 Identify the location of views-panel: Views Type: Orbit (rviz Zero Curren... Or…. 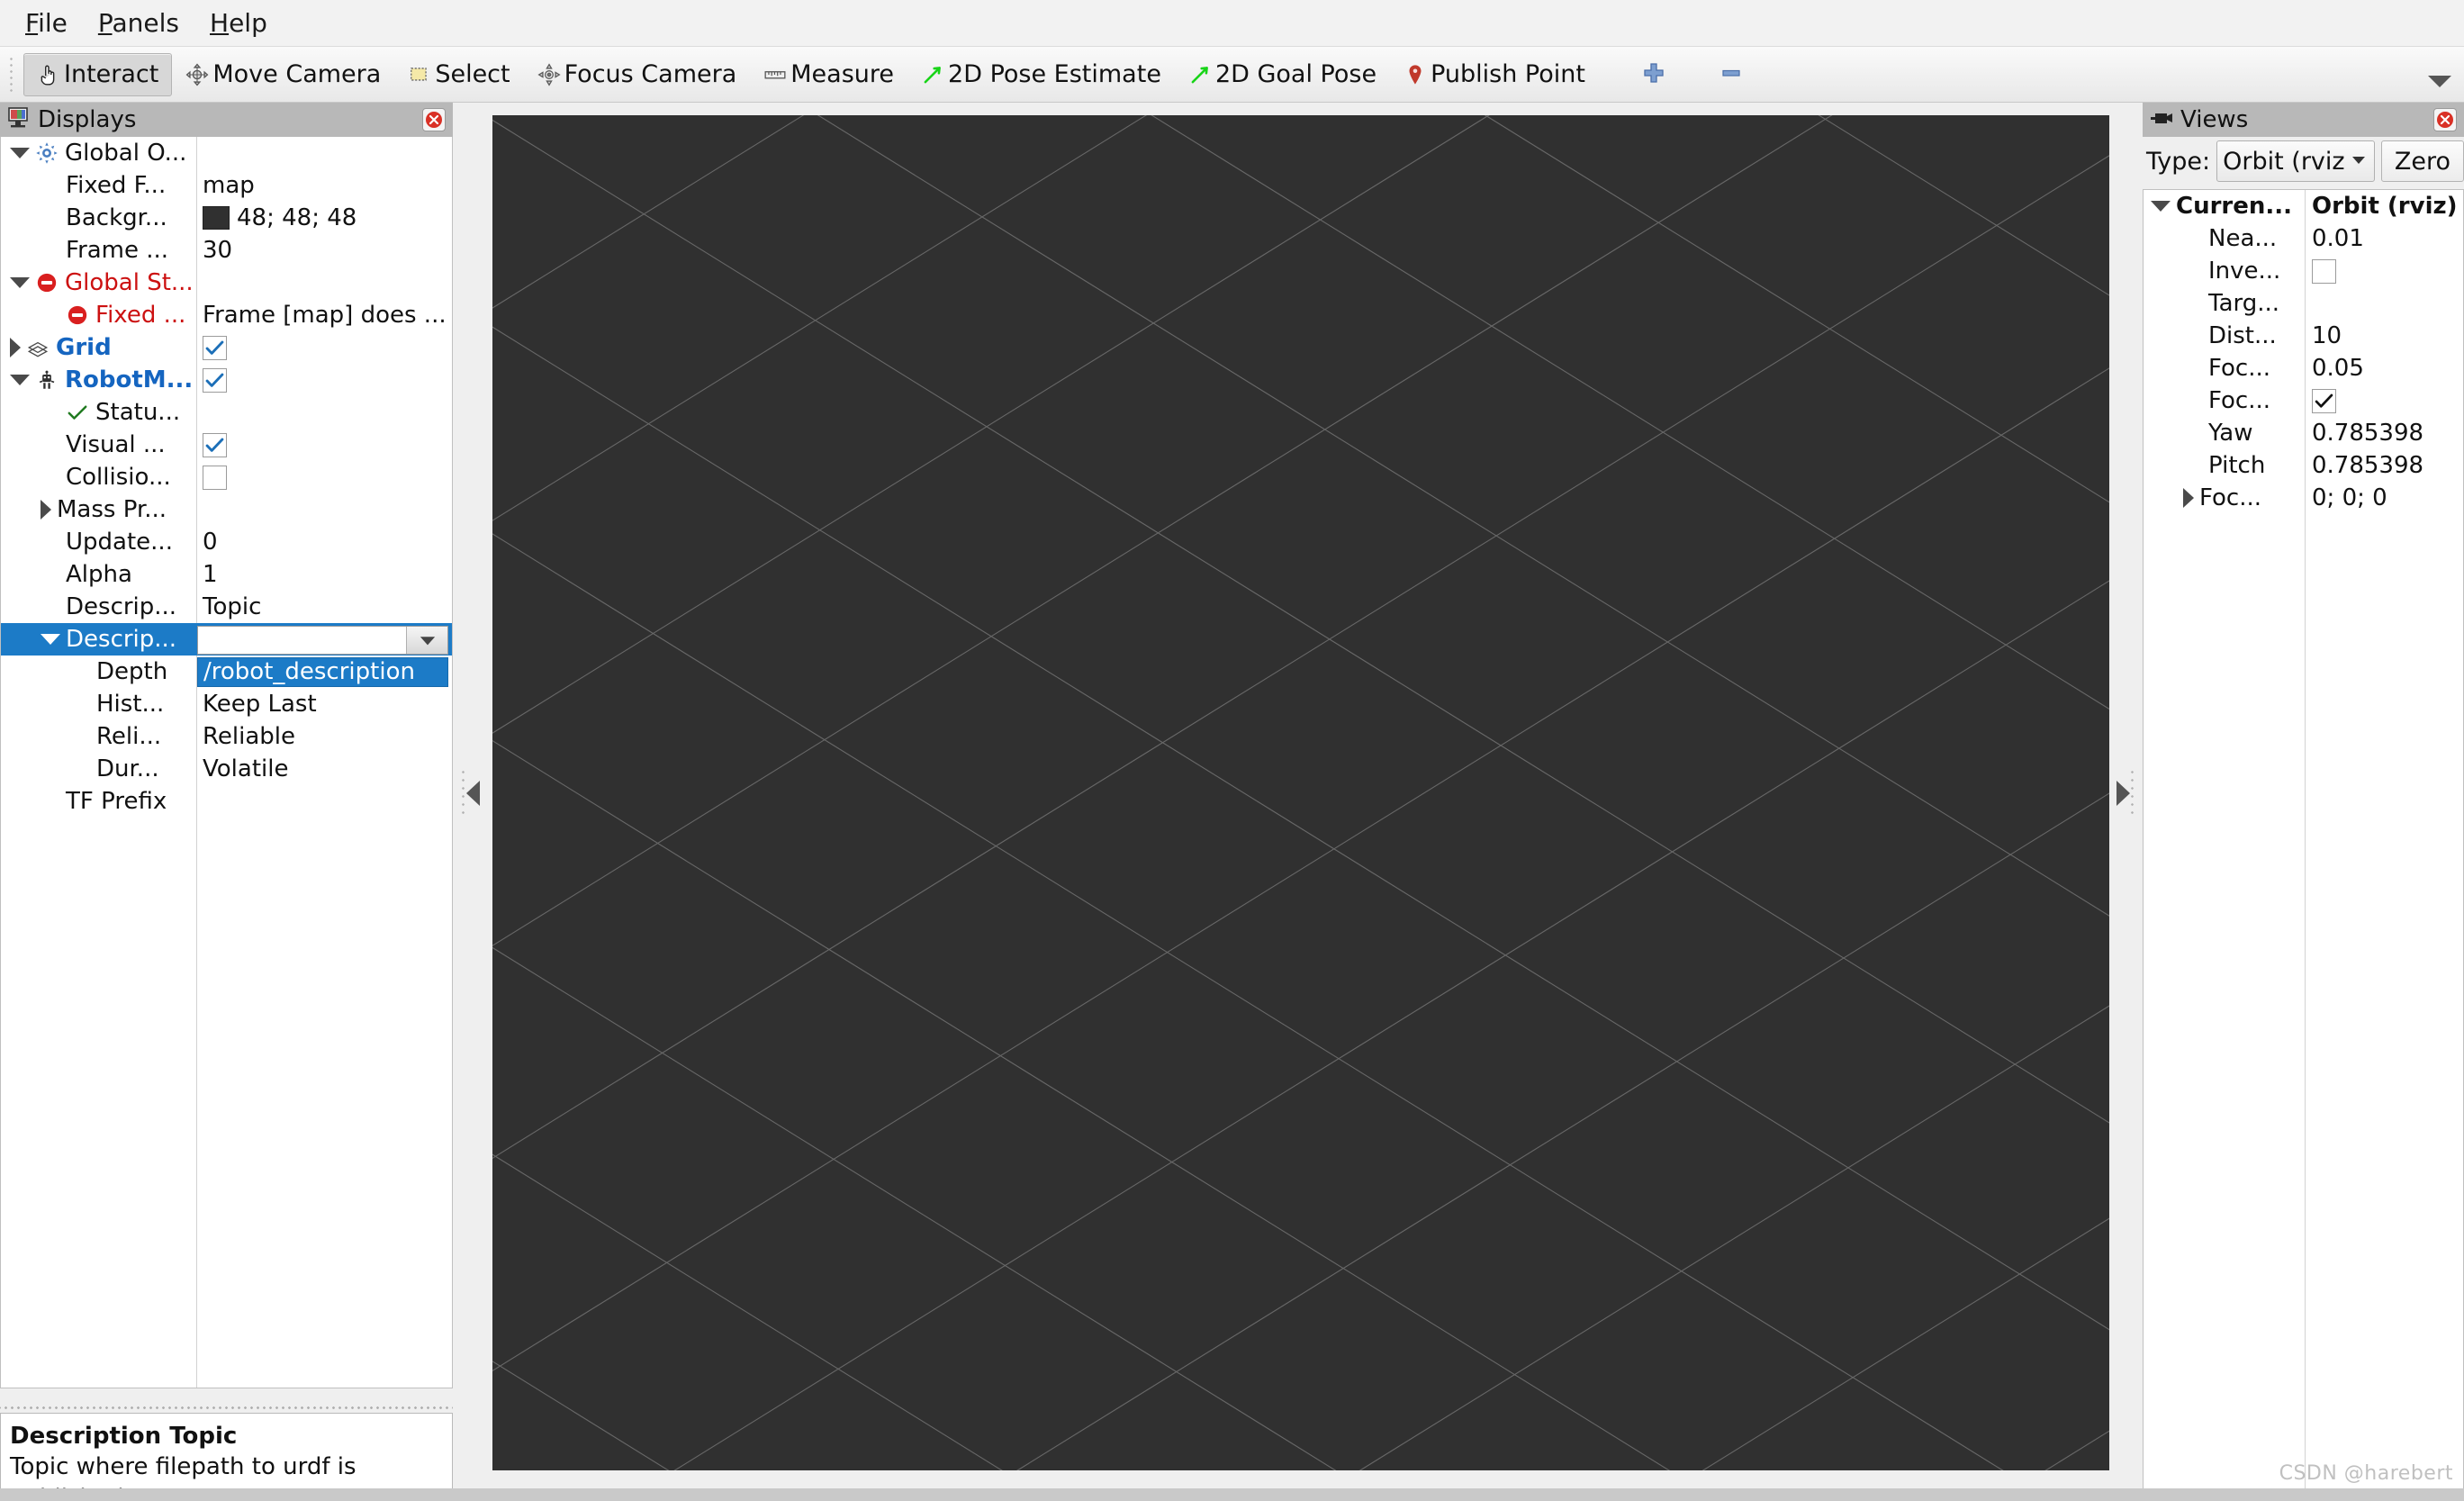
(2303, 796).